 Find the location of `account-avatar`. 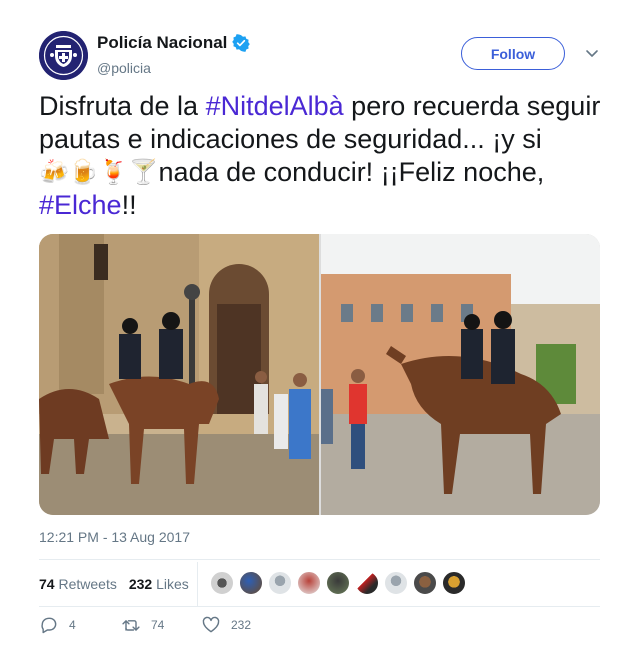

account-avatar is located at coordinates (63, 55).